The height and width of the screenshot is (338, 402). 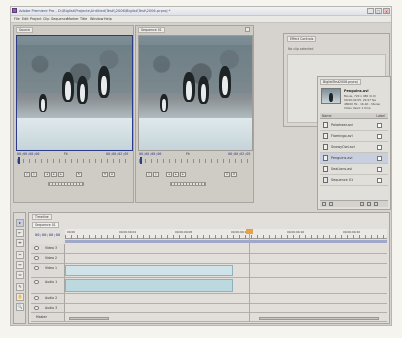 I want to click on list-item: Polarbear.avi, so click(x=354, y=125).